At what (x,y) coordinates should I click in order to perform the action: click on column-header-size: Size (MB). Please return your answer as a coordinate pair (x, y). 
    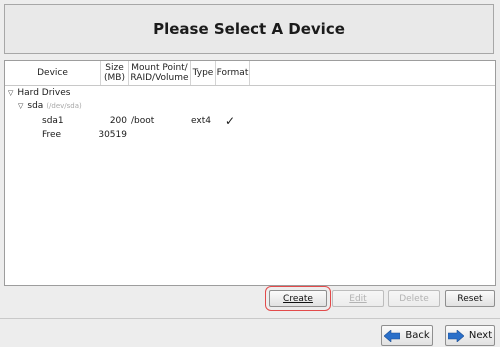
    Looking at the image, I should click on (115, 73).